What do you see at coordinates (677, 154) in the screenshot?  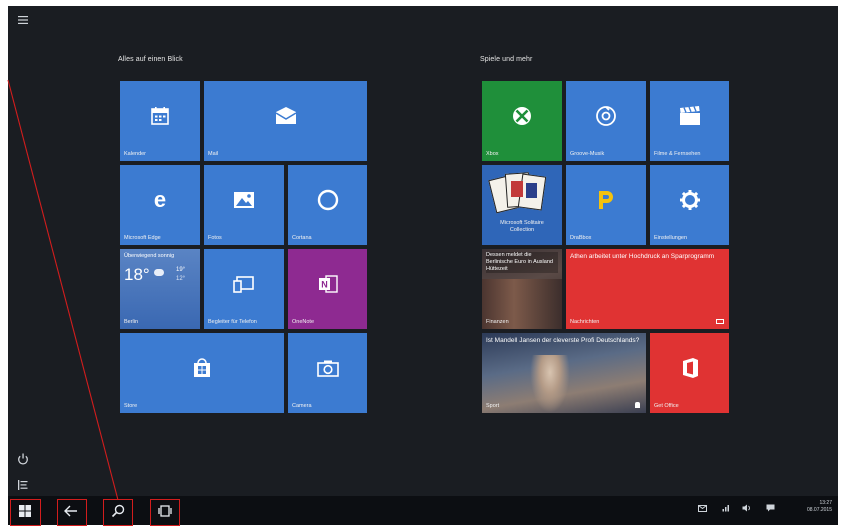 I see `tile-label: Filme & Fernsehen` at bounding box center [677, 154].